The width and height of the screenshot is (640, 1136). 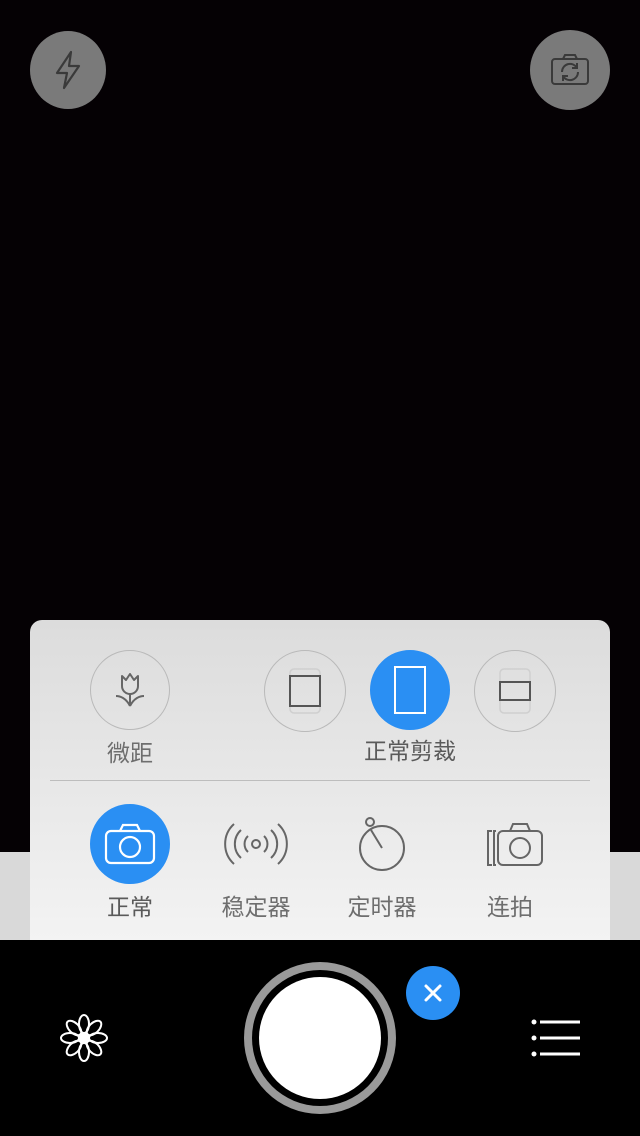 What do you see at coordinates (510, 908) in the screenshot?
I see `mode-burst-label: 连拍` at bounding box center [510, 908].